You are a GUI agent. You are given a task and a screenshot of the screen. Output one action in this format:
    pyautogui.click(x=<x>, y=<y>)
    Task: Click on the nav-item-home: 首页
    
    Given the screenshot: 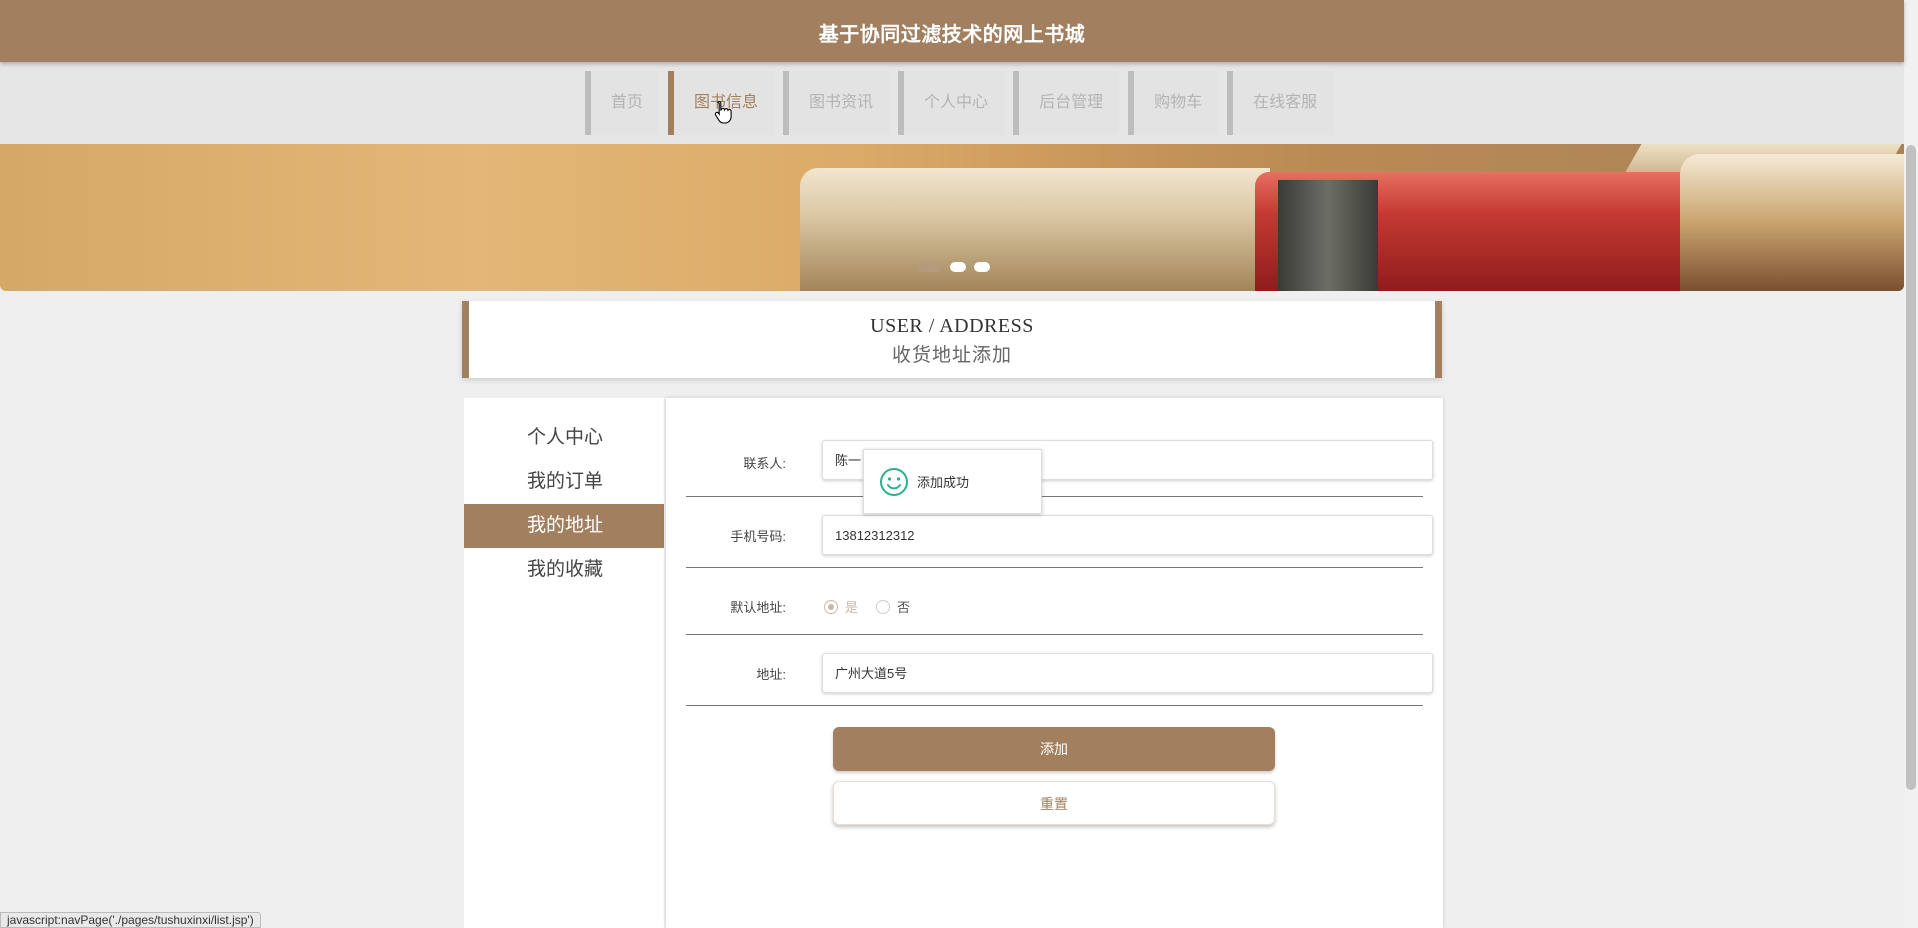 What is the action you would take?
    pyautogui.click(x=622, y=103)
    